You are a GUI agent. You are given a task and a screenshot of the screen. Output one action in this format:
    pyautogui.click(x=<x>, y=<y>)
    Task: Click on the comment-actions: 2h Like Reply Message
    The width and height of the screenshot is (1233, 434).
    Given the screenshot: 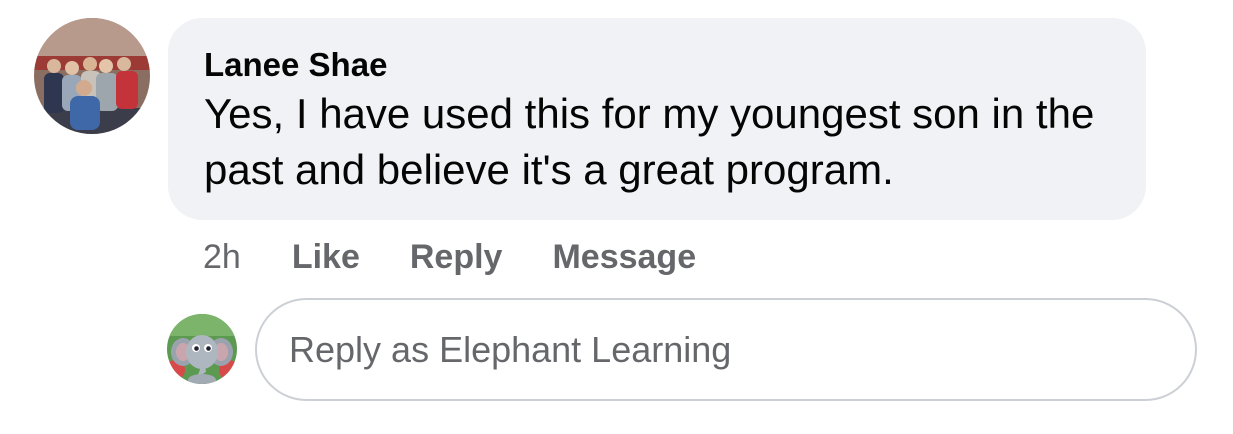 What is the action you would take?
    pyautogui.click(x=474, y=257)
    